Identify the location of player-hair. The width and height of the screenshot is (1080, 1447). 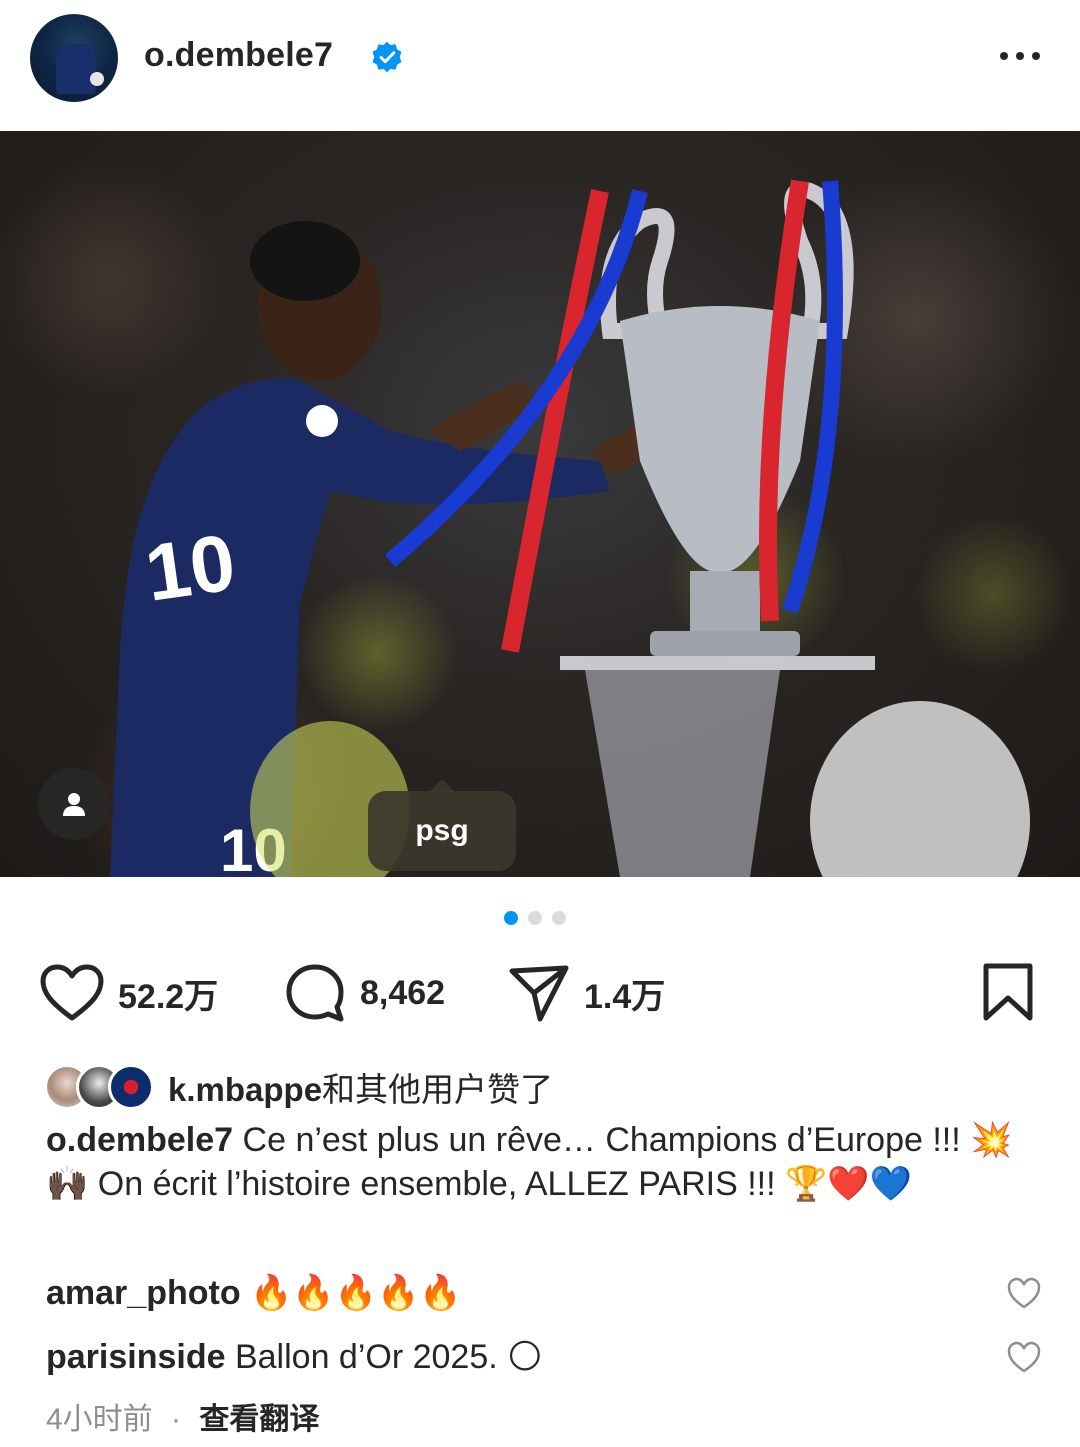
(305, 261).